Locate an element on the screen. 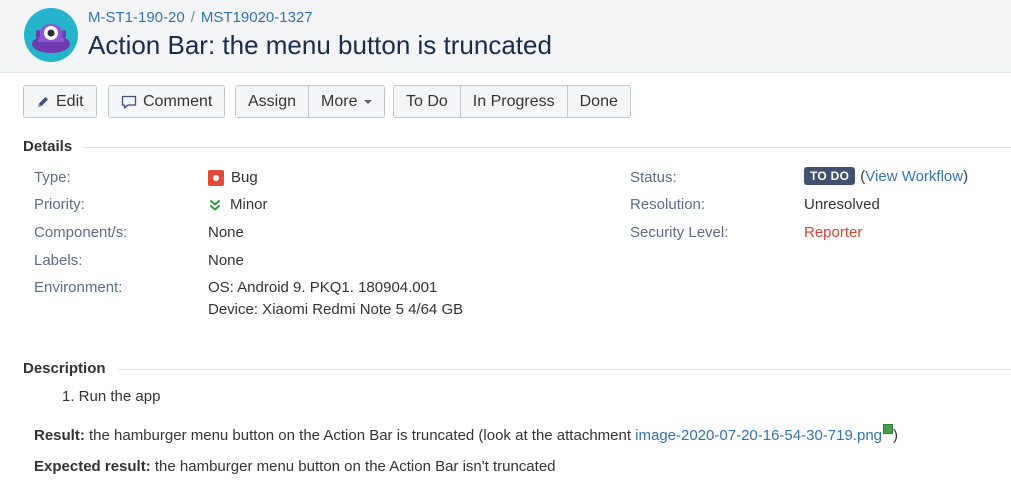  in-progress-button-label: In Progress is located at coordinates (513, 101).